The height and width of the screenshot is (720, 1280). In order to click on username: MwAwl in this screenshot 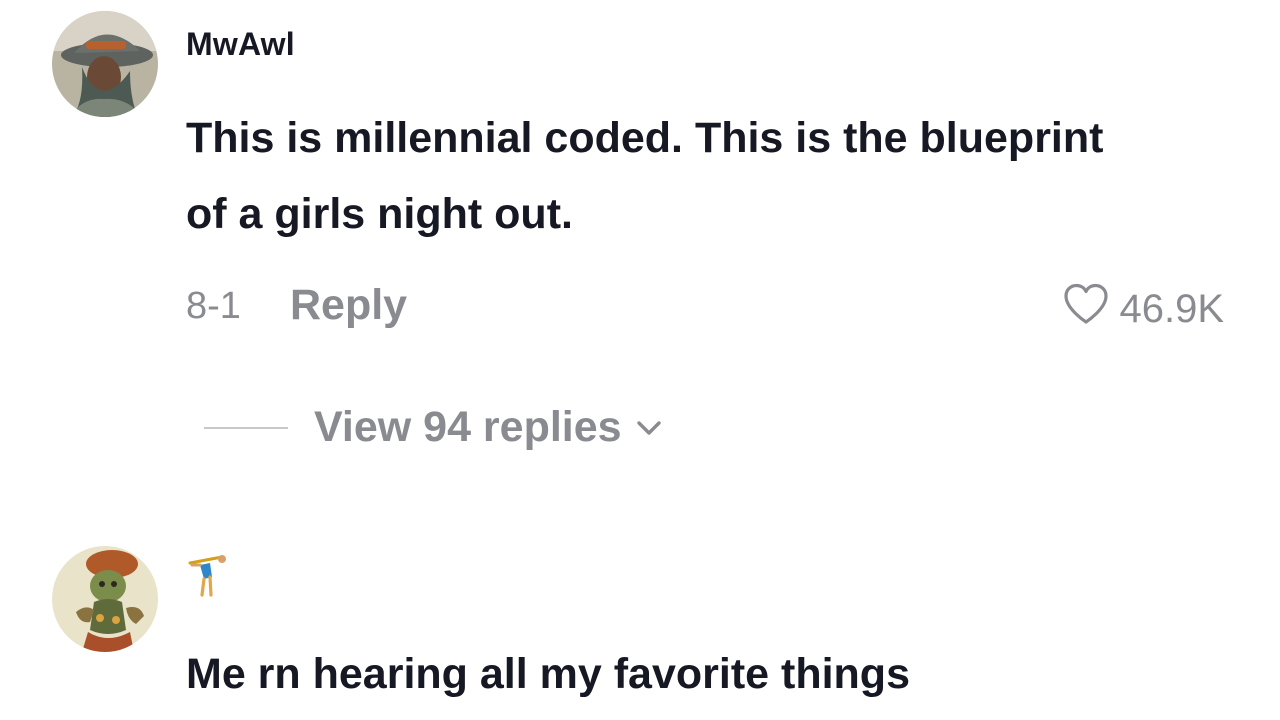, I will do `click(240, 44)`.